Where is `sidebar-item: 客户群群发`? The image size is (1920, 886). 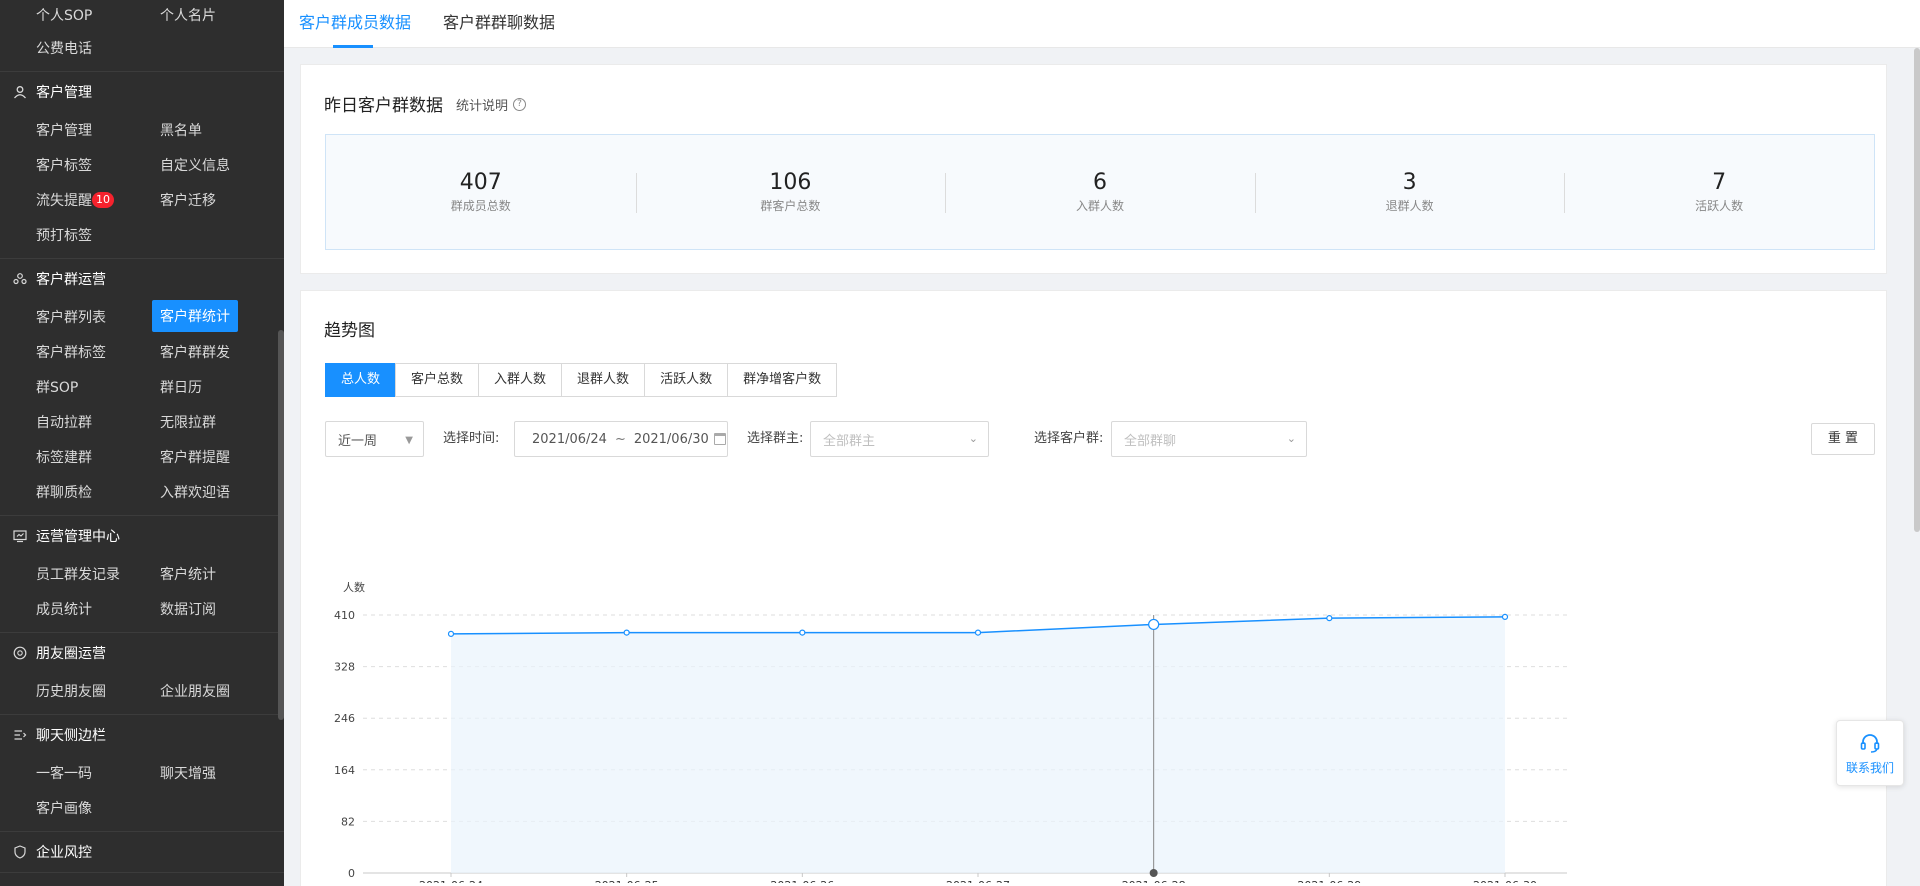
sidebar-item: 客户群群发 is located at coordinates (214, 351).